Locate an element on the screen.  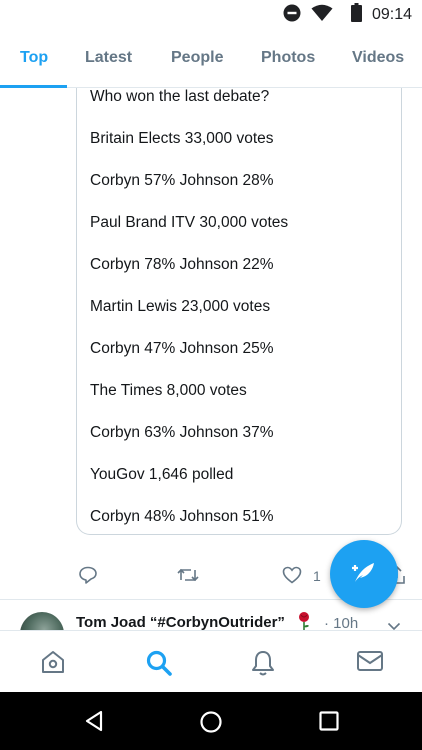
search-tab-bar: Top Latest People Photos Videos is located at coordinates (211, 59).